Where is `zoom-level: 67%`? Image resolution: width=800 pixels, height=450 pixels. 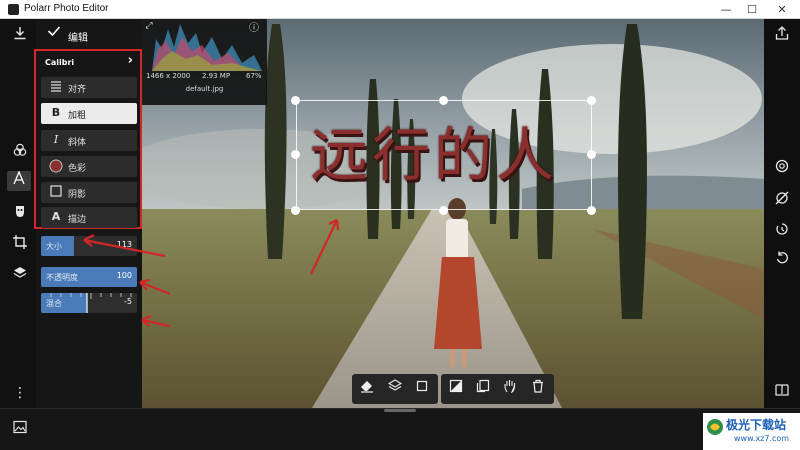 zoom-level: 67% is located at coordinates (254, 76).